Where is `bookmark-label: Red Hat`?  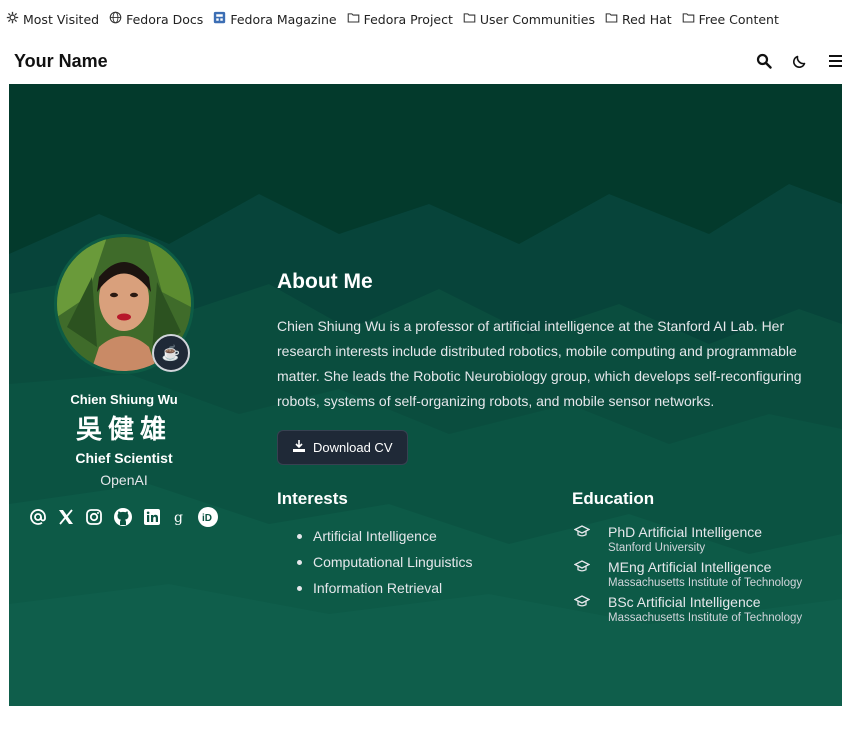 bookmark-label: Red Hat is located at coordinates (646, 19).